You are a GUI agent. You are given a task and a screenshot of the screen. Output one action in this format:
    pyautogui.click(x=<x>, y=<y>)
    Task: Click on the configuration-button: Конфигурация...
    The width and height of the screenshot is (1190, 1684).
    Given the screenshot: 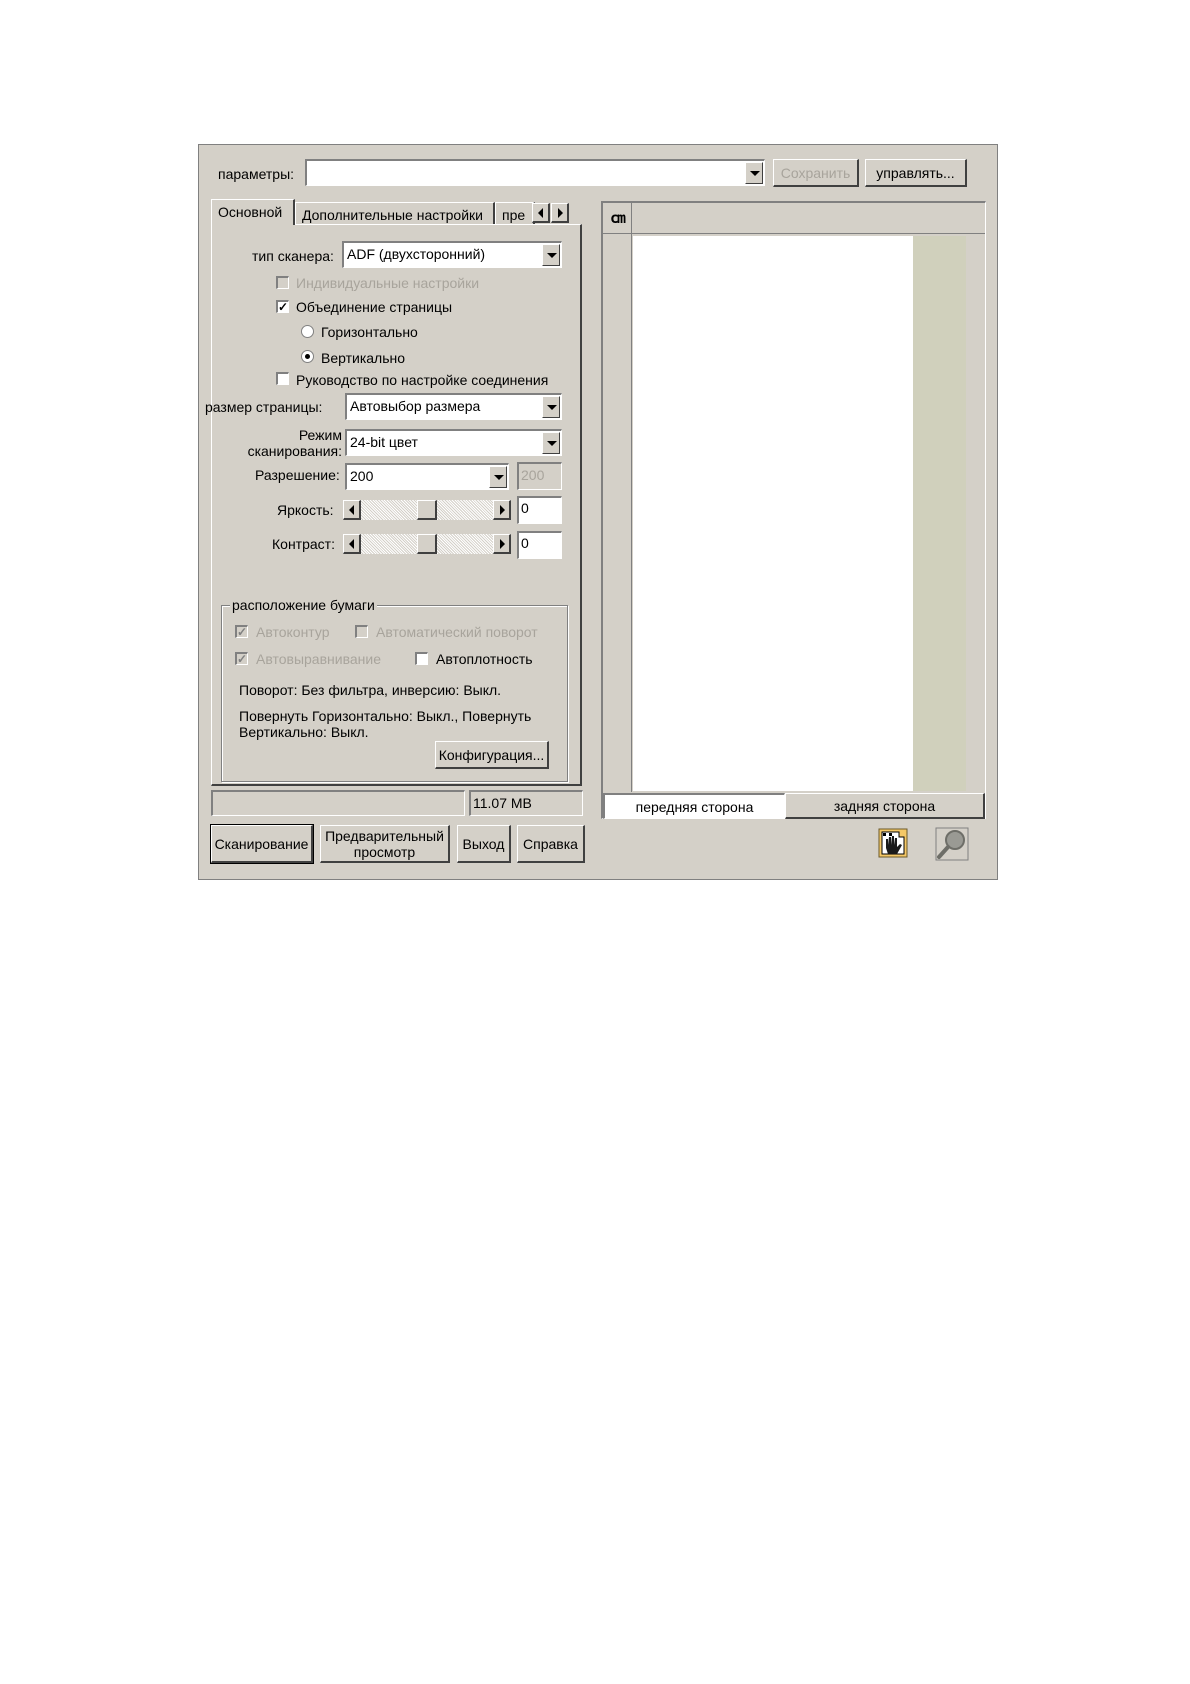 What is the action you would take?
    pyautogui.click(x=492, y=755)
    